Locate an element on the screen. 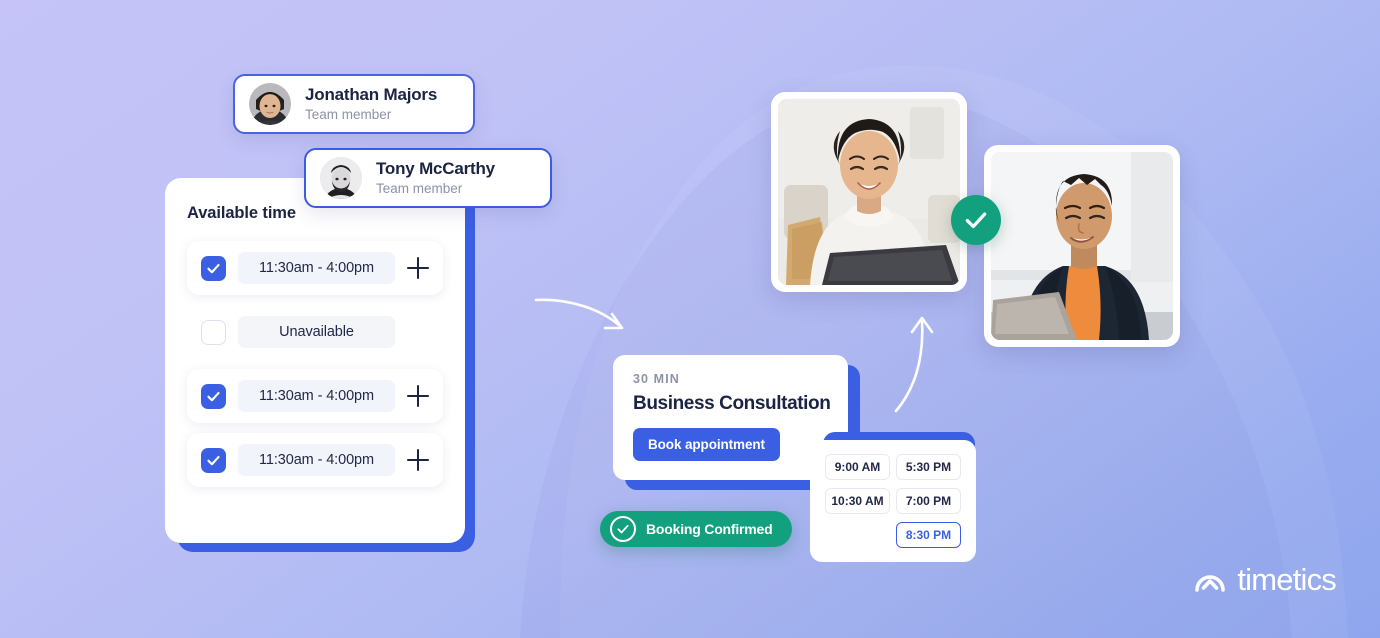 The height and width of the screenshot is (638, 1380). slot-checkbox-unchecked is located at coordinates (213, 332).